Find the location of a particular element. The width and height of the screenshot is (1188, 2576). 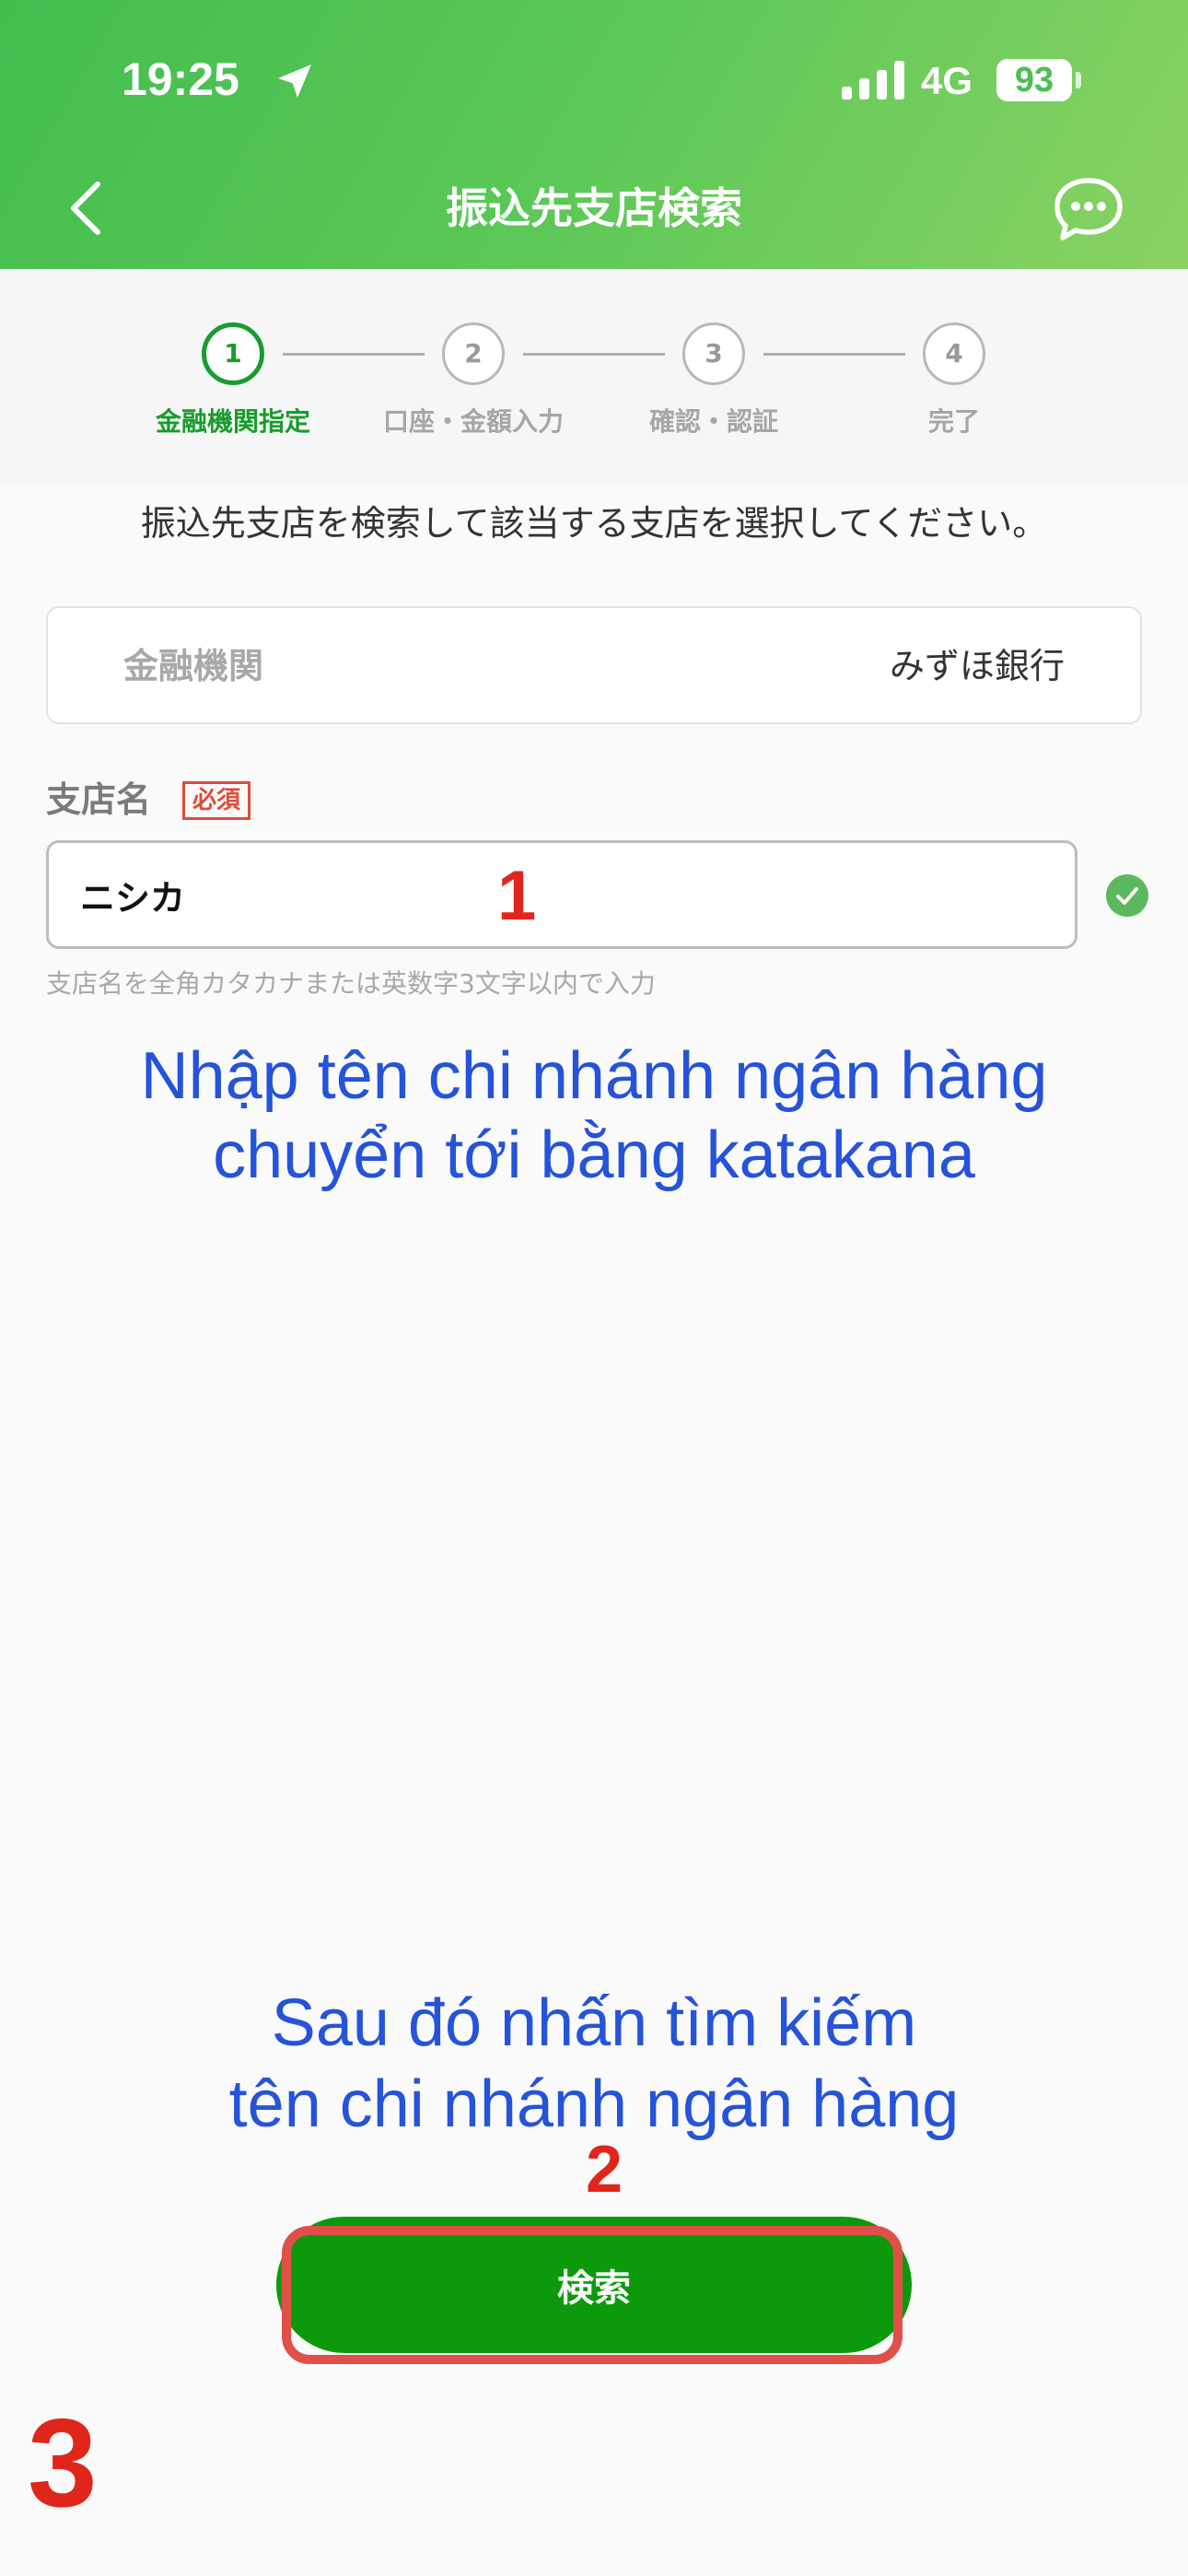

step-1-label: 金融機関指定 is located at coordinates (232, 421).